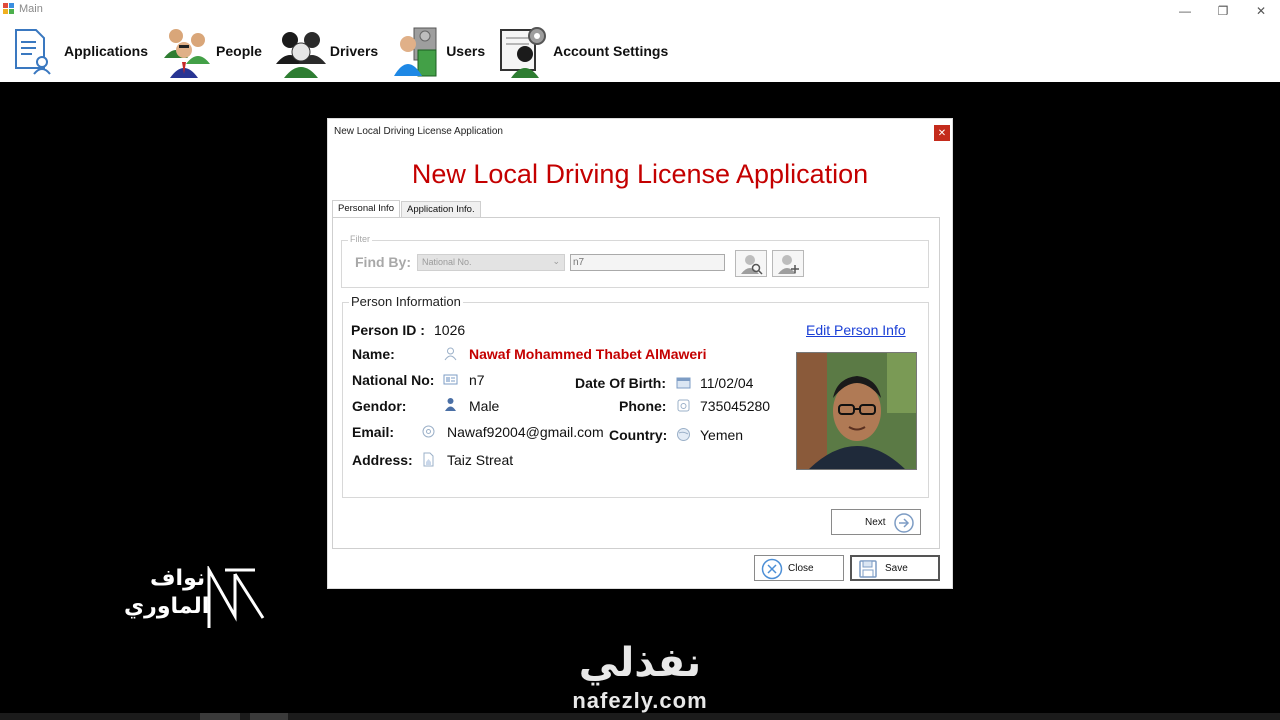  What do you see at coordinates (484, 406) in the screenshot?
I see `gender-value: Male` at bounding box center [484, 406].